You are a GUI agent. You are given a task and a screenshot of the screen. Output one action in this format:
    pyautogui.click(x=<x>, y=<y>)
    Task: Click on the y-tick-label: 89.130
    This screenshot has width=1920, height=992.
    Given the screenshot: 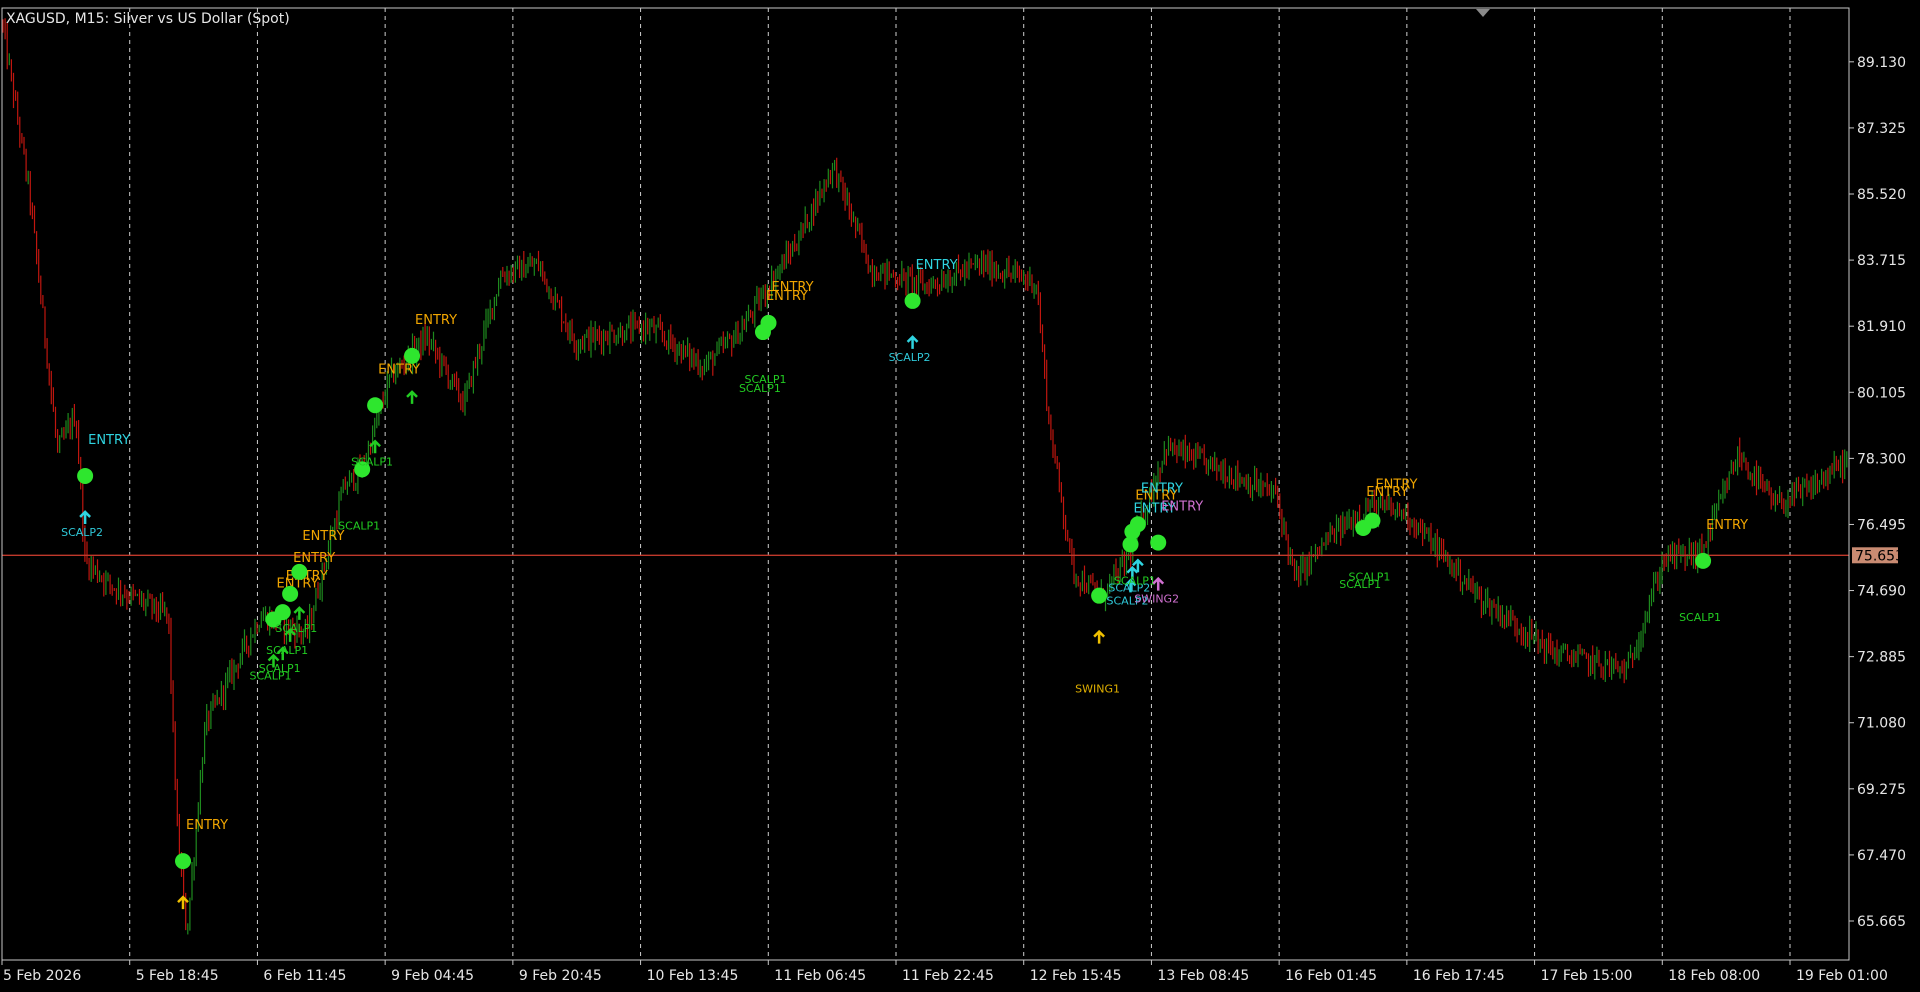 What is the action you would take?
    pyautogui.click(x=1881, y=63)
    